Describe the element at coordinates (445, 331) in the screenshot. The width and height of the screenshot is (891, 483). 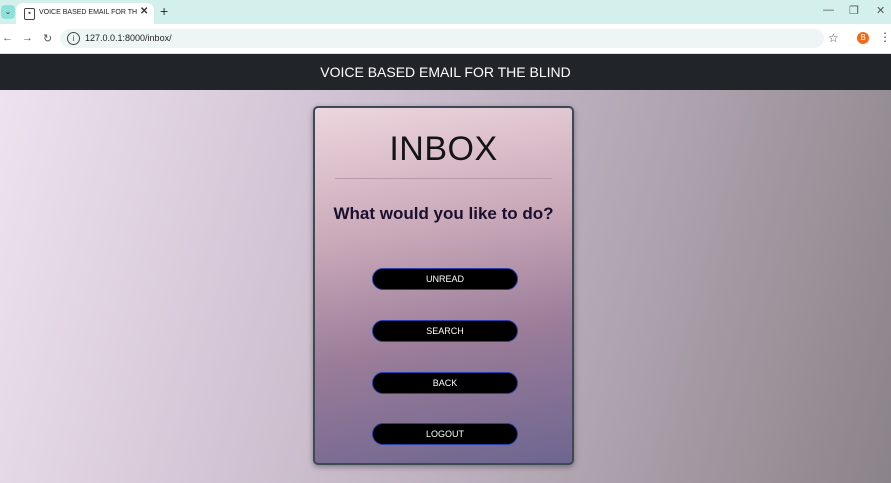
I see `search-button: SEARCH` at that location.